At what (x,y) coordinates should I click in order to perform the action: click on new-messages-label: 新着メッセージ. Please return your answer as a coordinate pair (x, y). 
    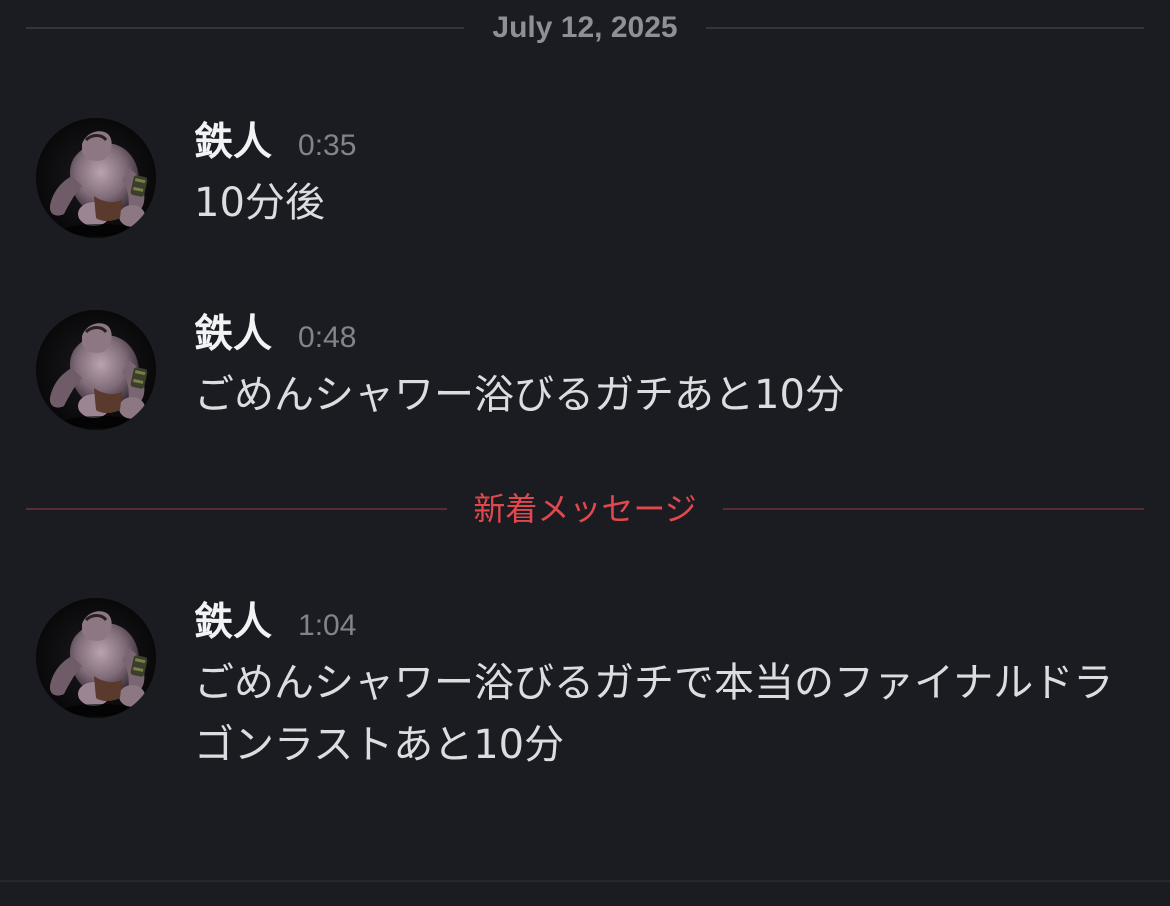
    Looking at the image, I should click on (585, 509).